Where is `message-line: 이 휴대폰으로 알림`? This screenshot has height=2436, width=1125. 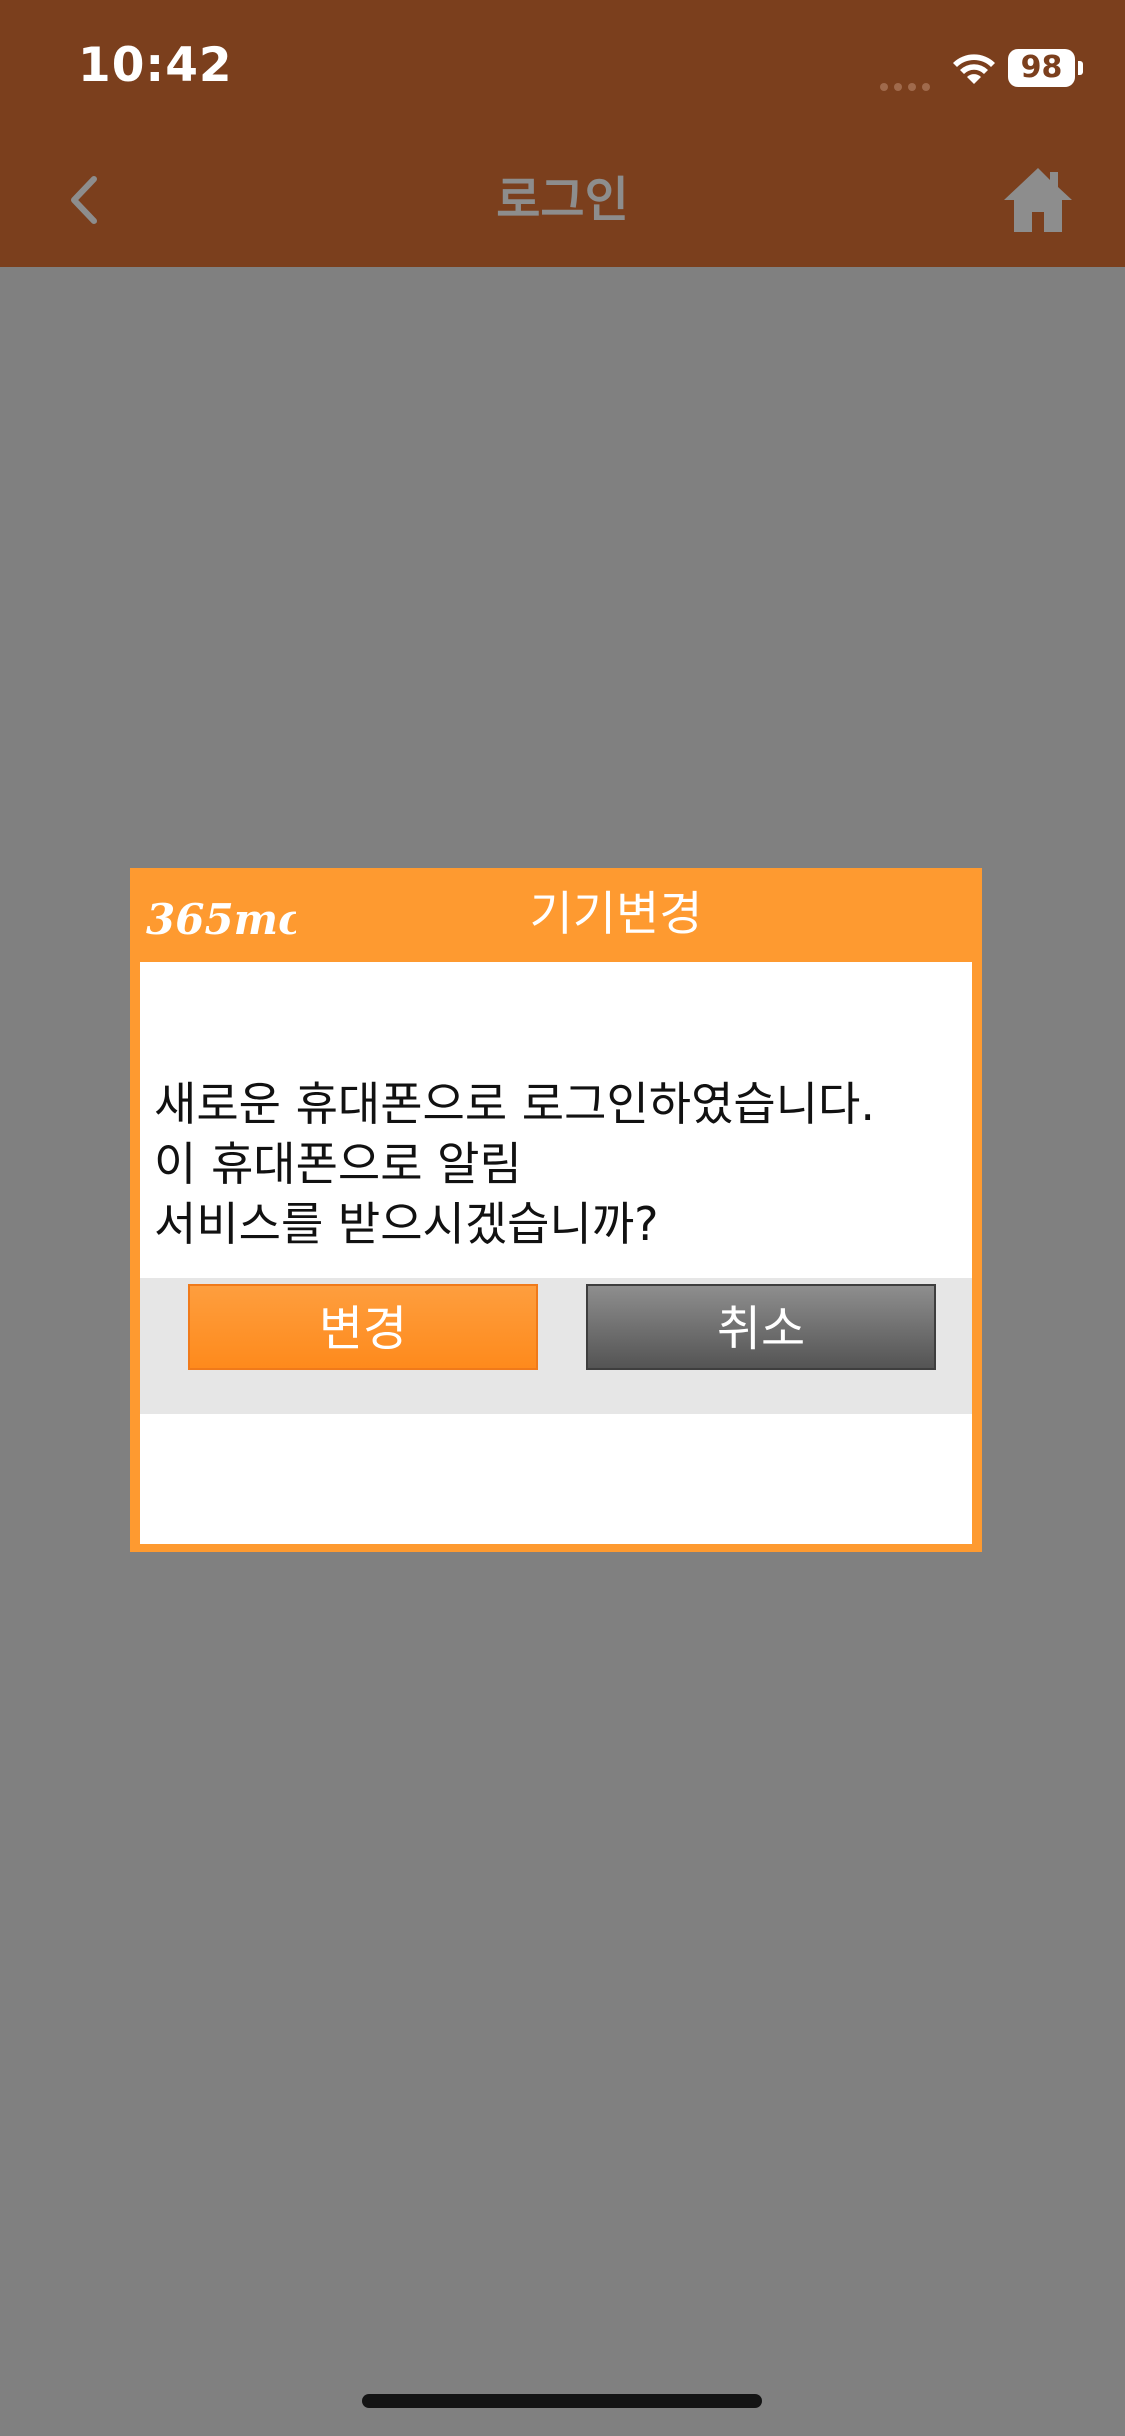 message-line: 이 휴대폰으로 알림 is located at coordinates (338, 1164).